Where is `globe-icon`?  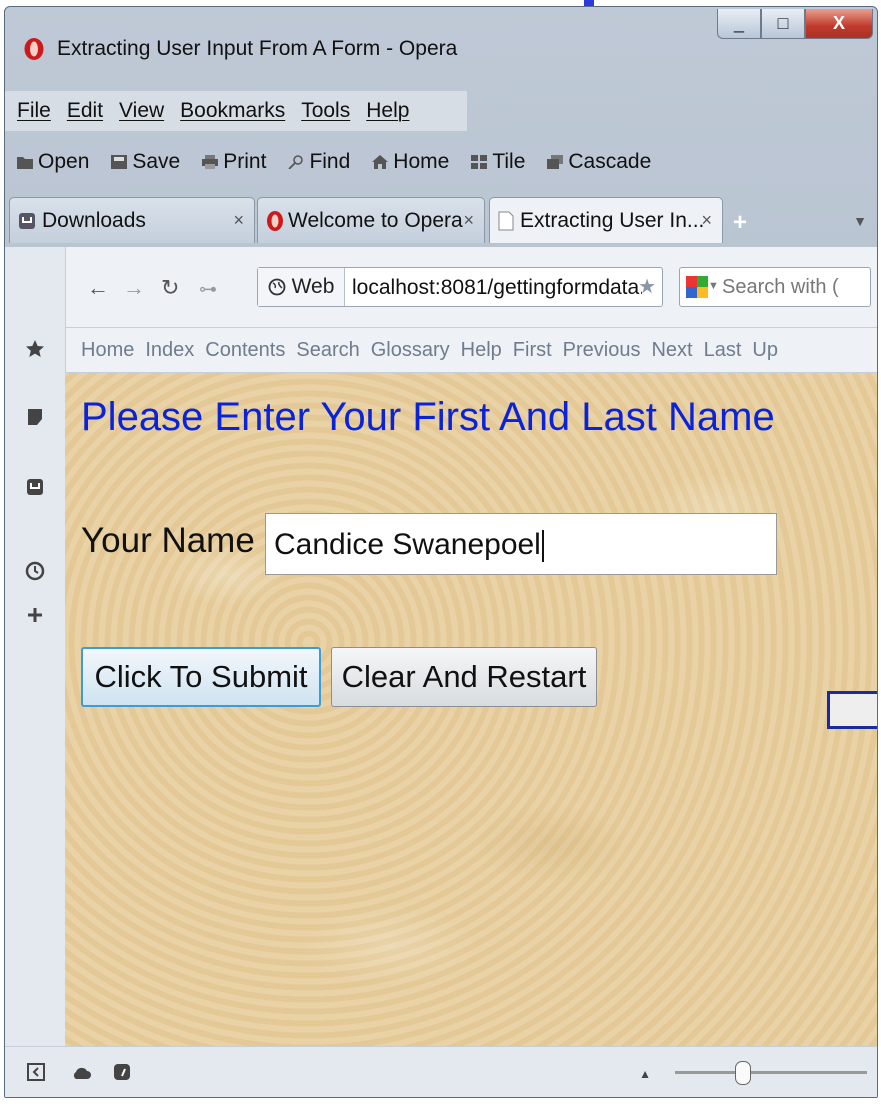 globe-icon is located at coordinates (276, 287).